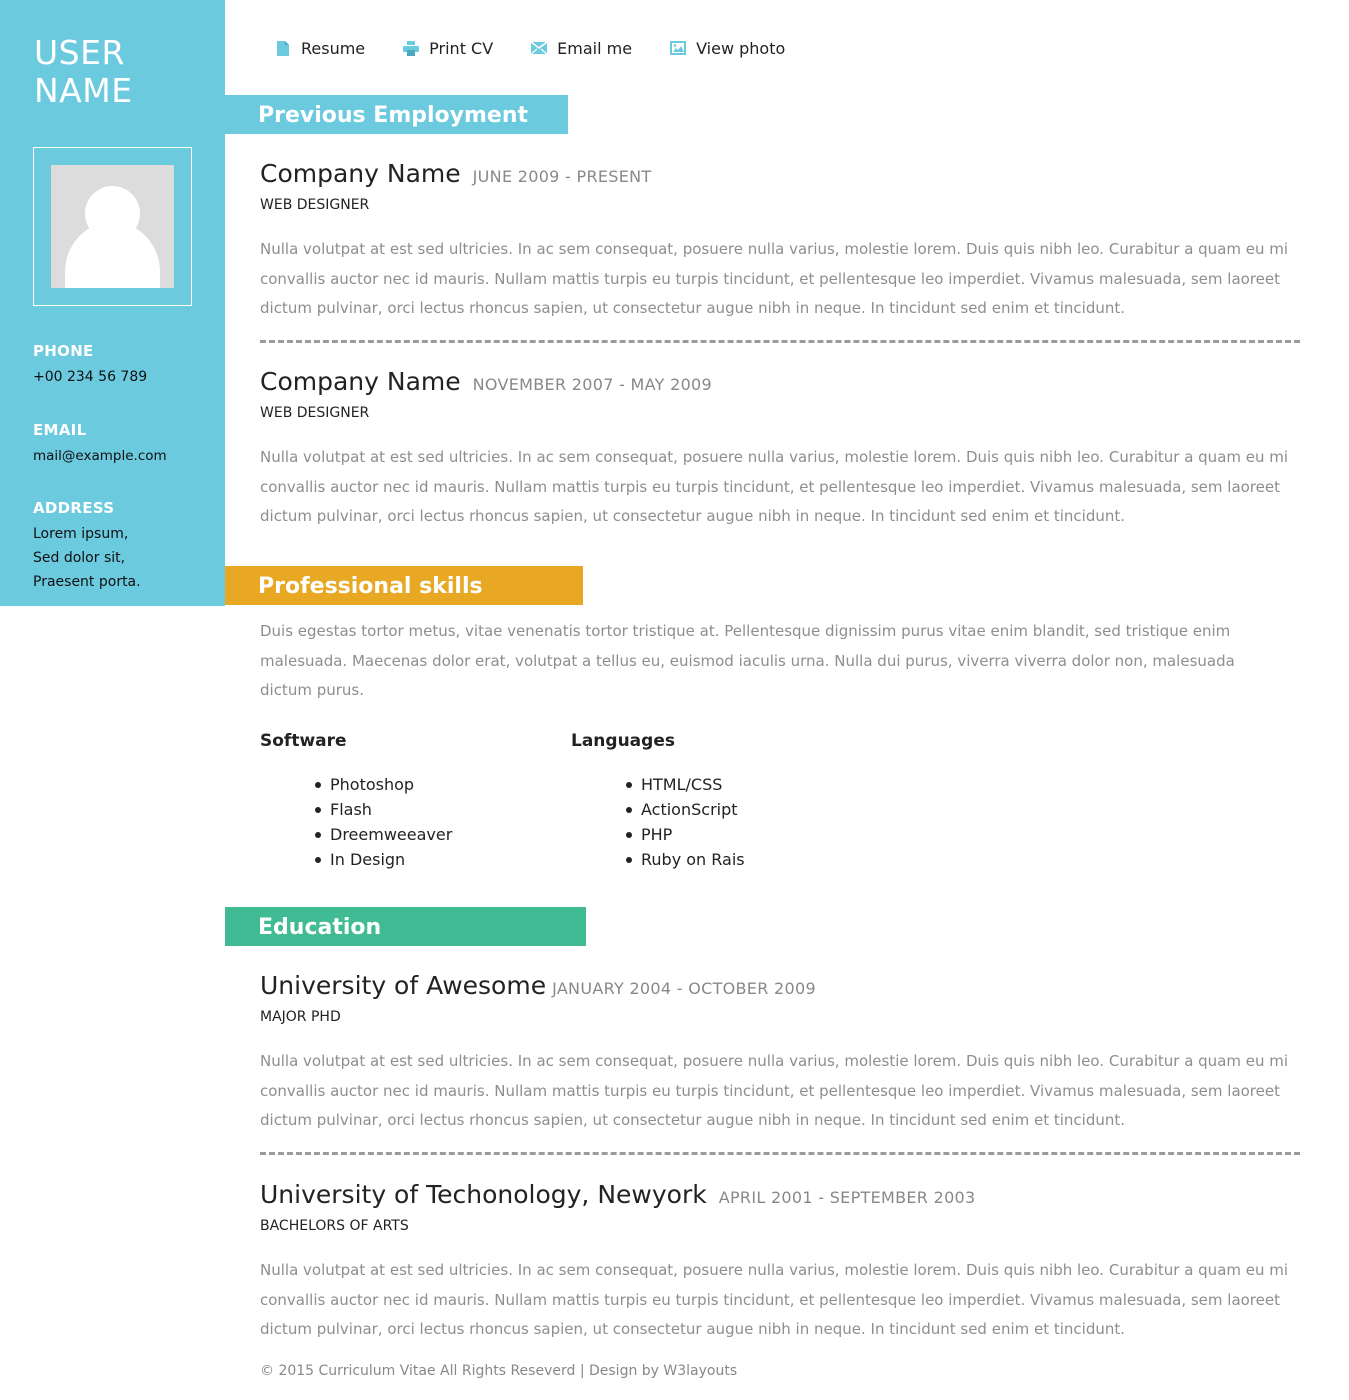 The width and height of the screenshot is (1349, 1400). Describe the element at coordinates (741, 48) in the screenshot. I see `nav-view-photo-label: View photo` at that location.